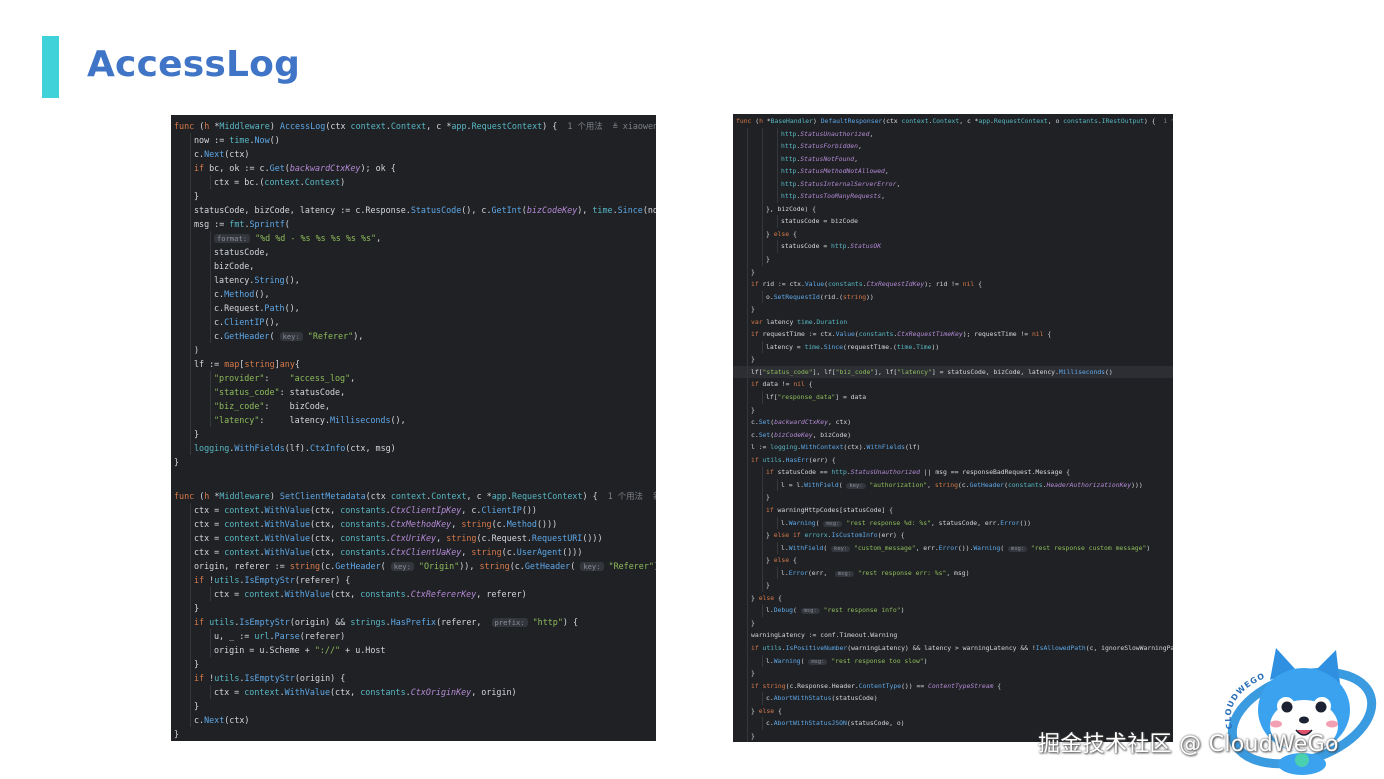 This screenshot has width=1384, height=779. What do you see at coordinates (841, 548) in the screenshot?
I see `parameter-hint: key:` at bounding box center [841, 548].